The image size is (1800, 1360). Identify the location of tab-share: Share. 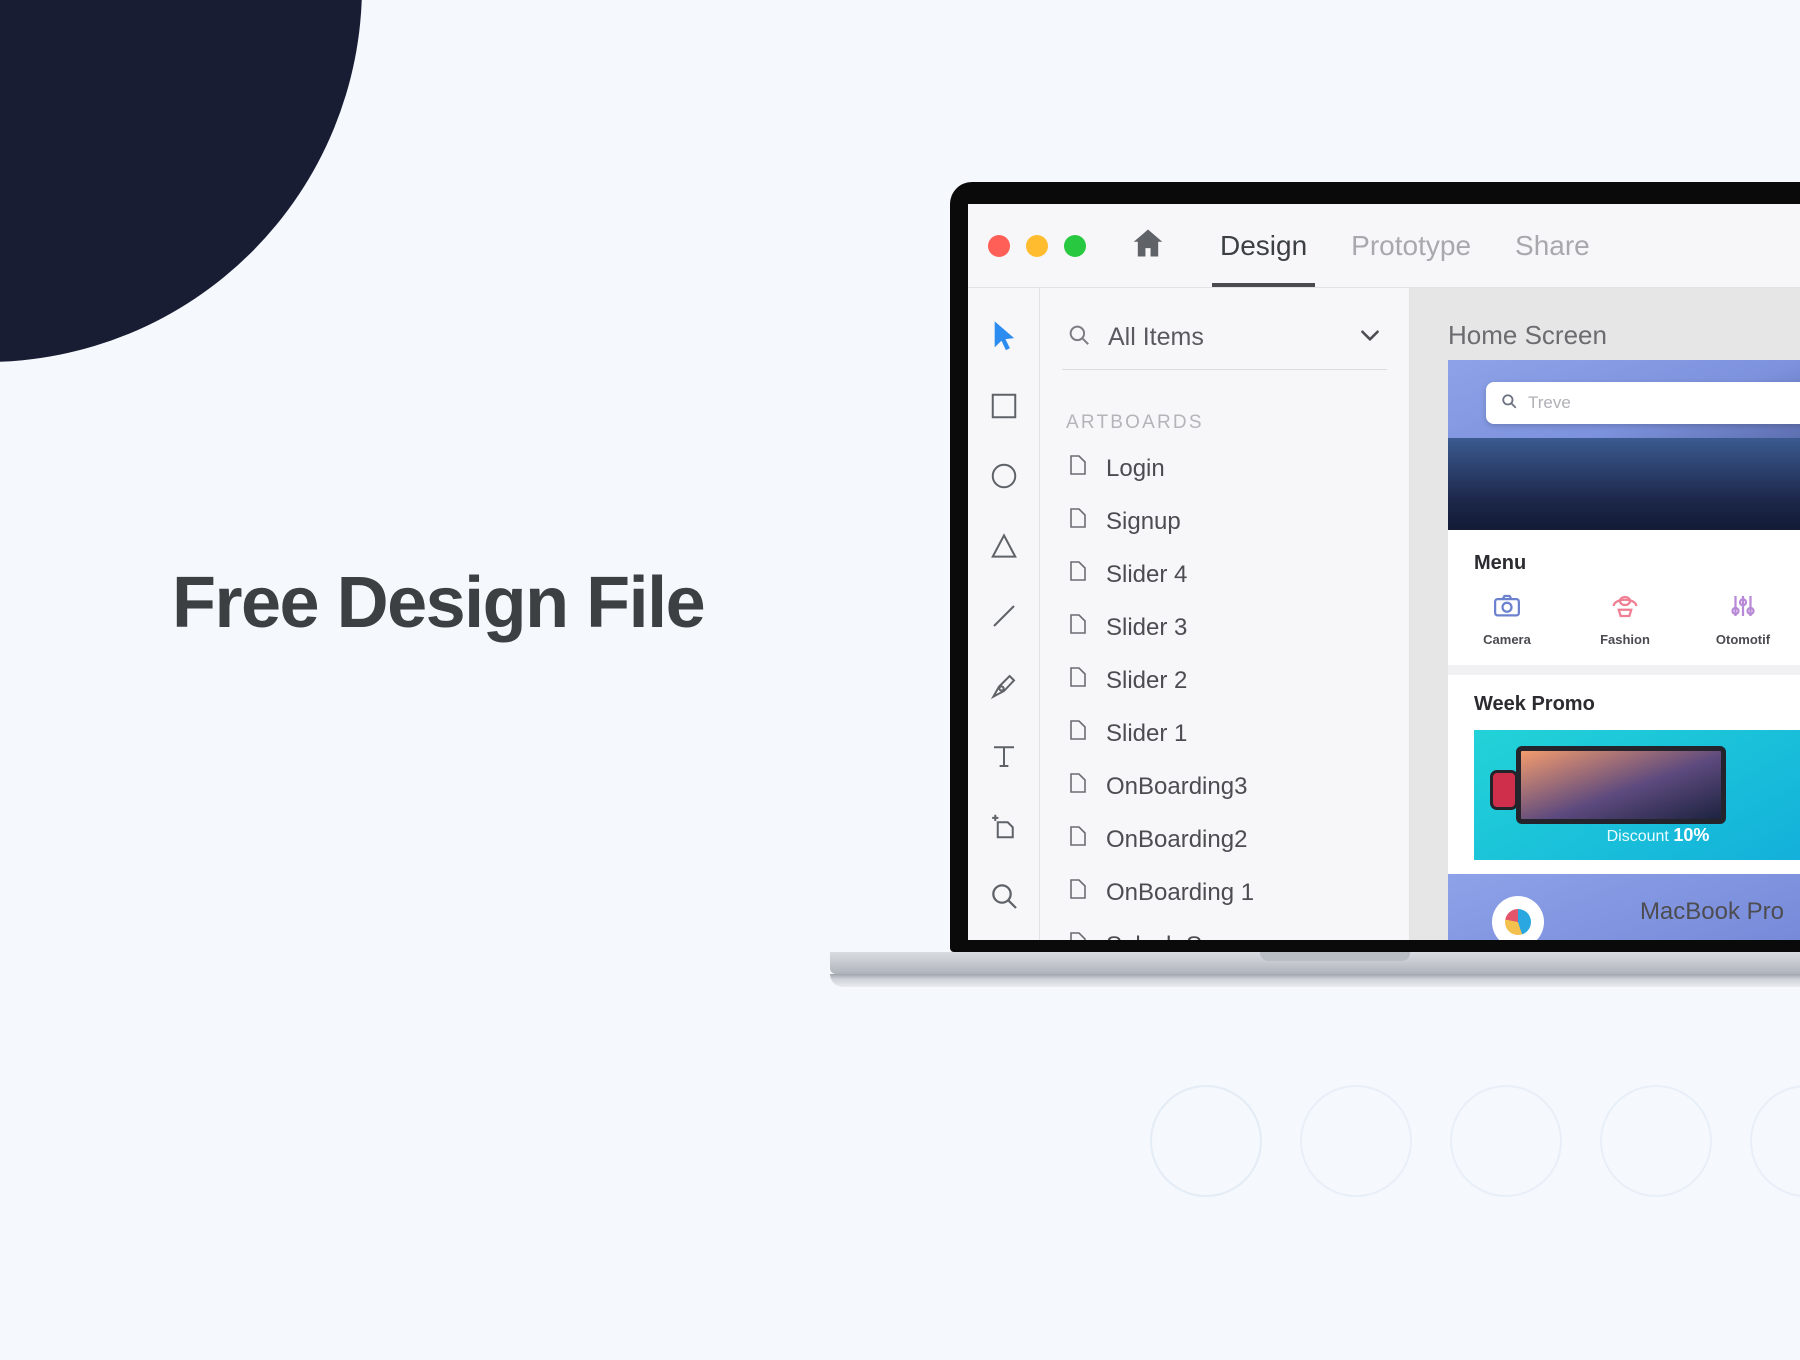
(1552, 245).